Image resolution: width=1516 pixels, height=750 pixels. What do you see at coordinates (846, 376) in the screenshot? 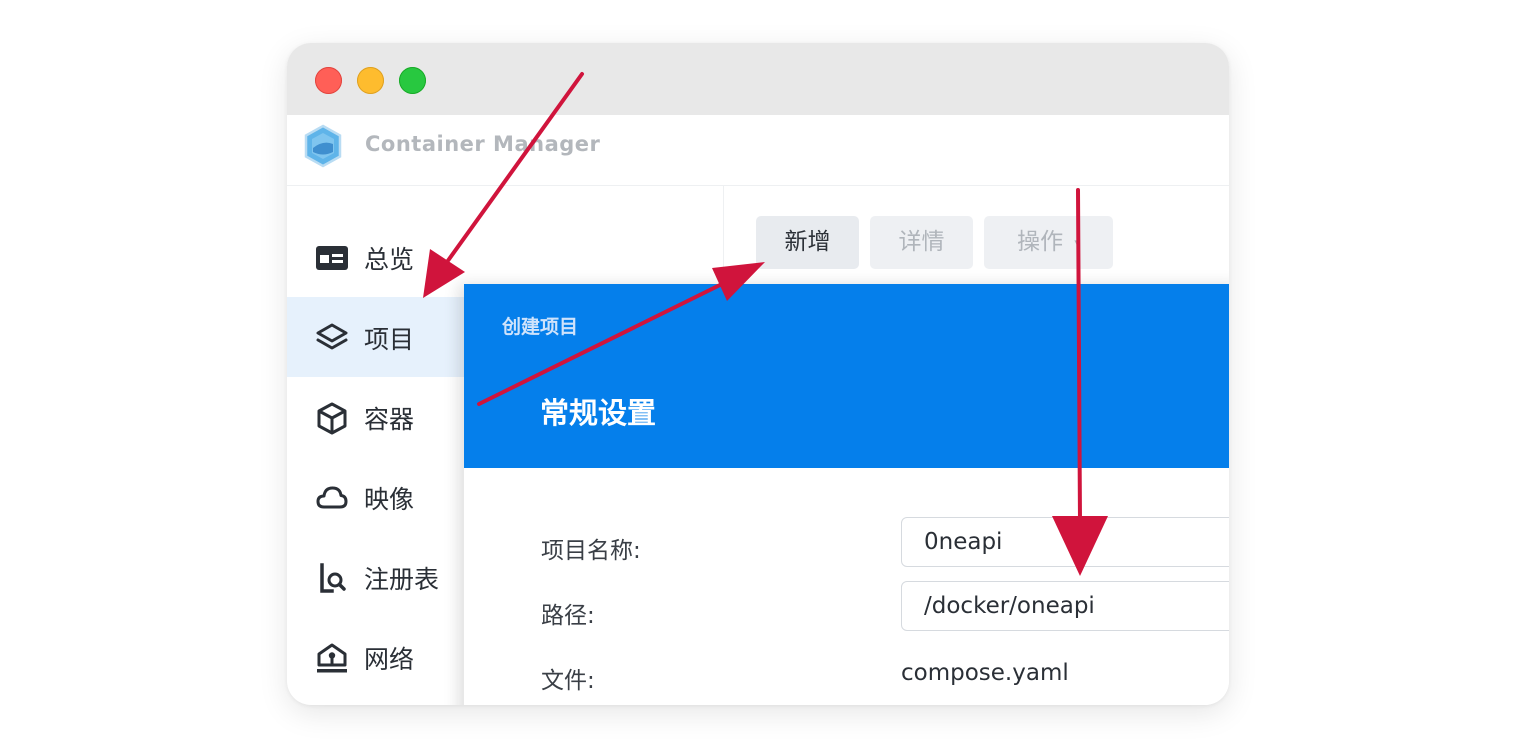
I see `dialog-header: 创建项目 常规设置` at bounding box center [846, 376].